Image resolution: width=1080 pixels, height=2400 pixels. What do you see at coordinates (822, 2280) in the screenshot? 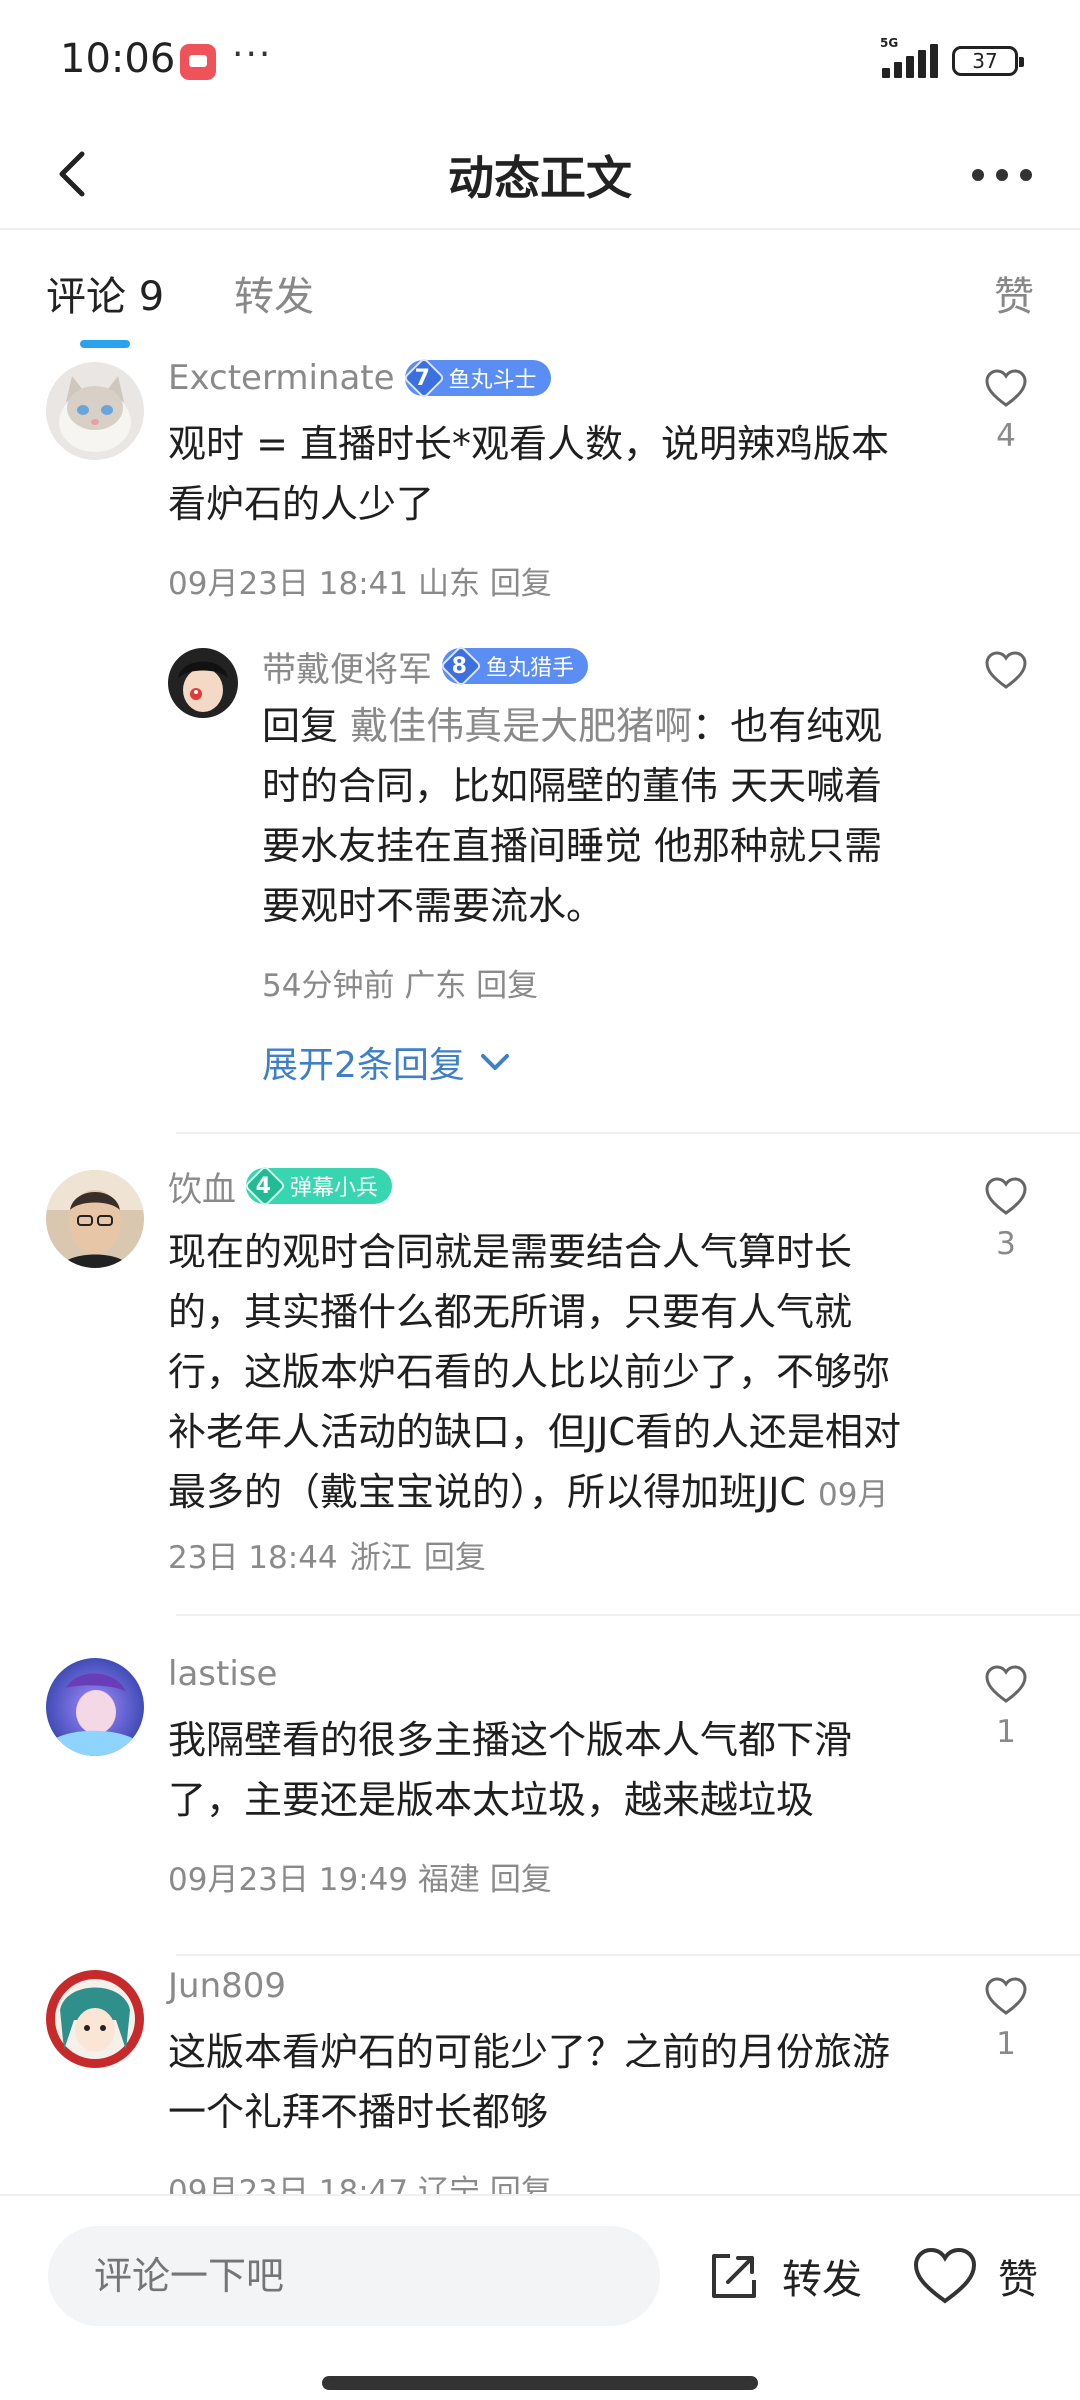
I see `share-label: 转发` at bounding box center [822, 2280].